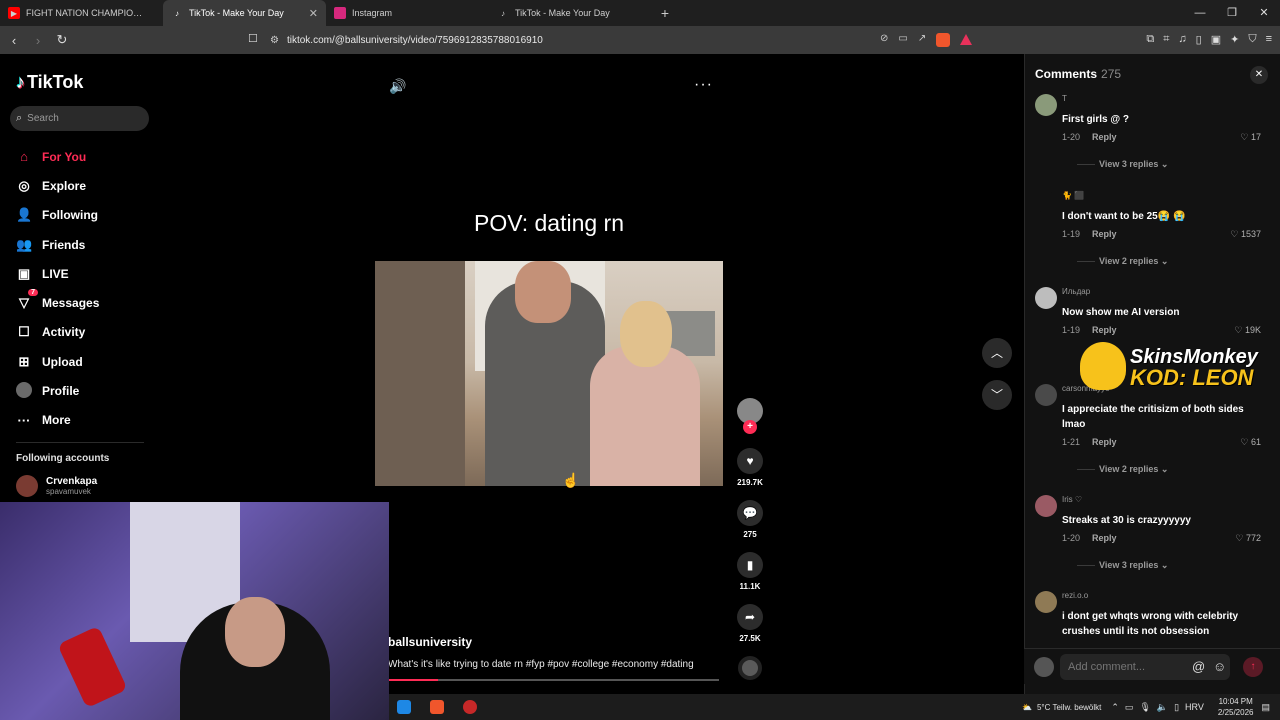 Image resolution: width=1280 pixels, height=720 pixels. I want to click on previous-video-button: ︿, so click(997, 353).